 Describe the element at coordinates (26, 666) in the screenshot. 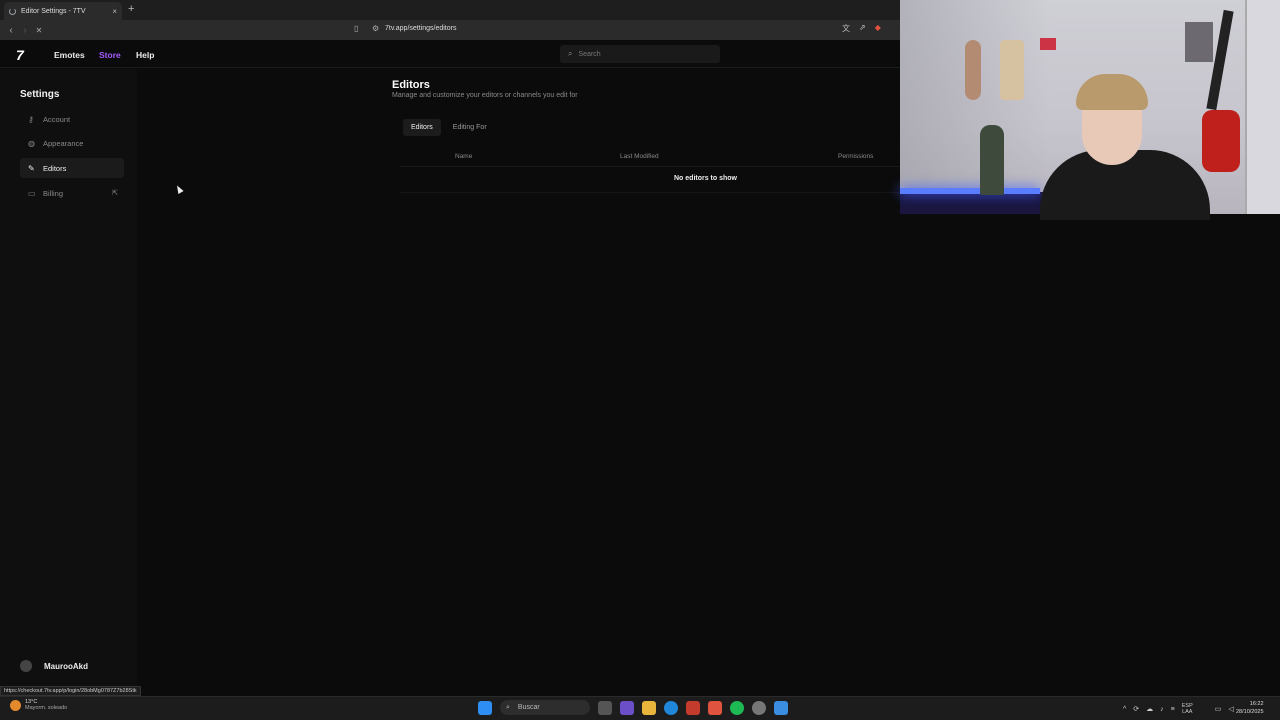

I see `avatar` at that location.